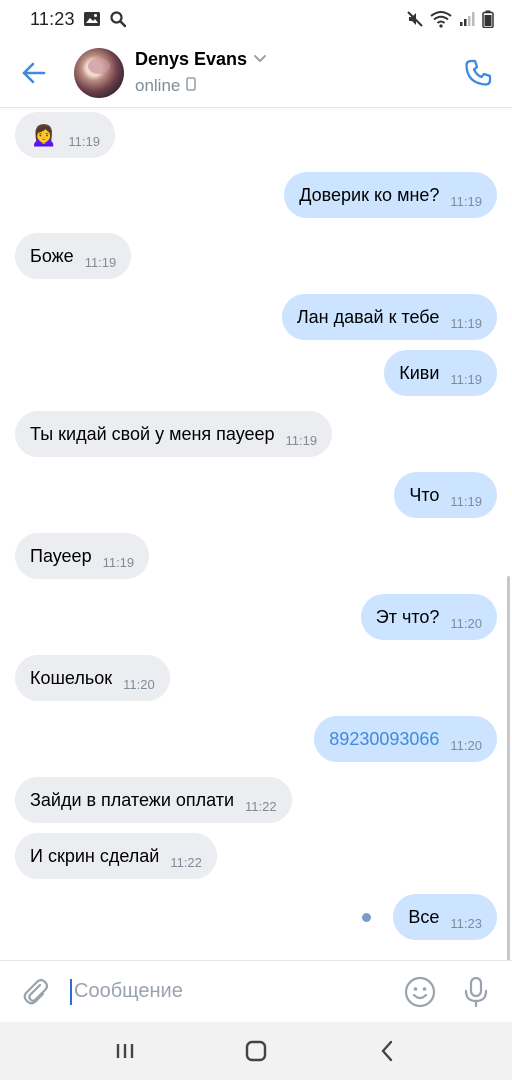  I want to click on message-bubble: Эт что? 11:20, so click(428, 617).